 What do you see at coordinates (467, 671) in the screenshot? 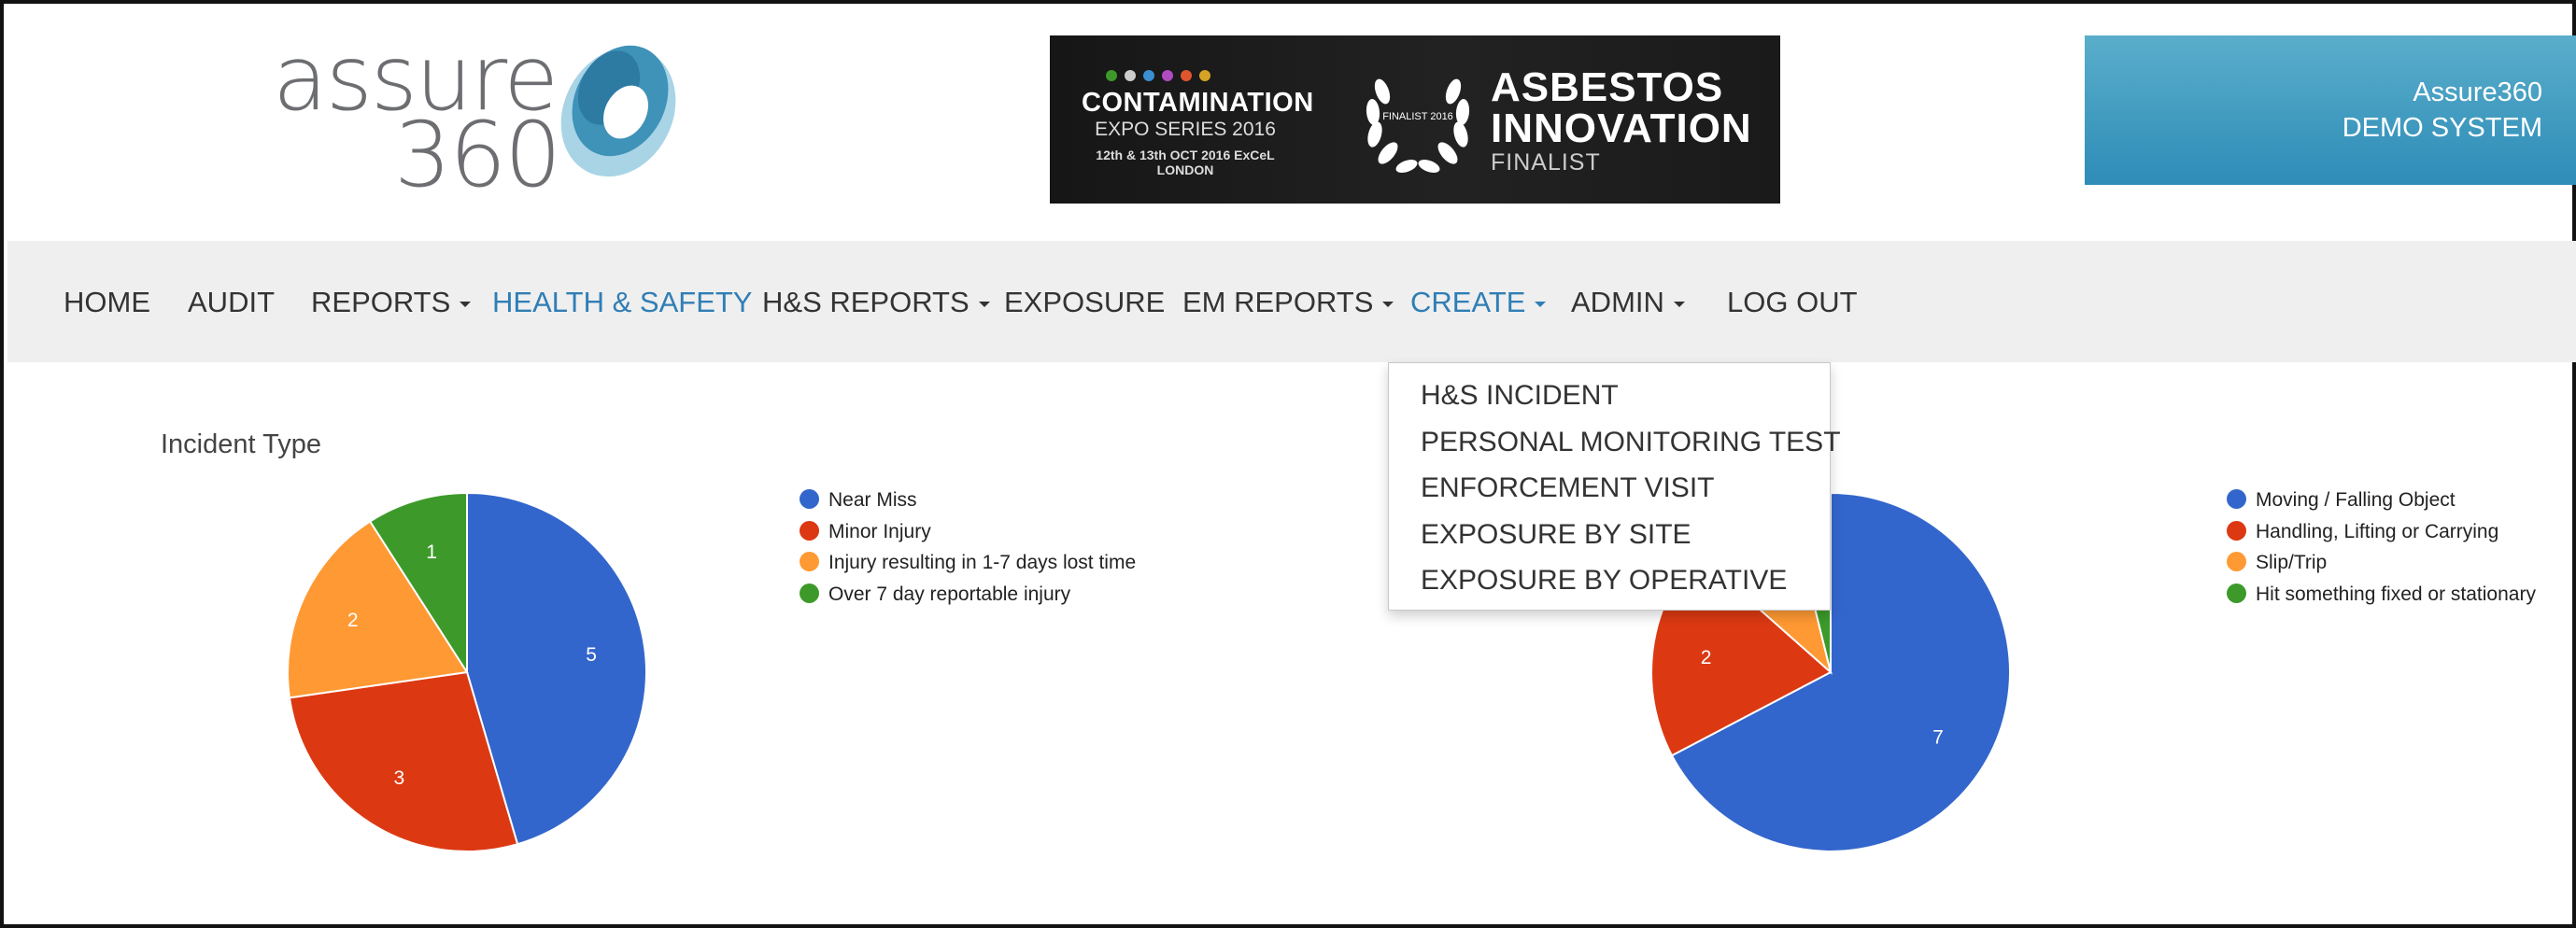
I see `incident-type-pie-chart: 5 3 2 1` at bounding box center [467, 671].